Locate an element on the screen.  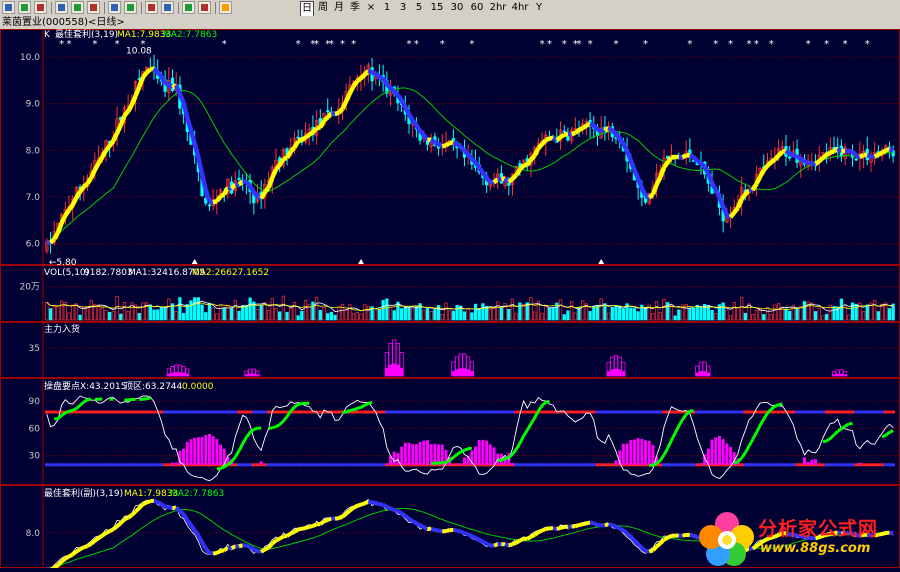
draw-icon is located at coordinates (114, 7).